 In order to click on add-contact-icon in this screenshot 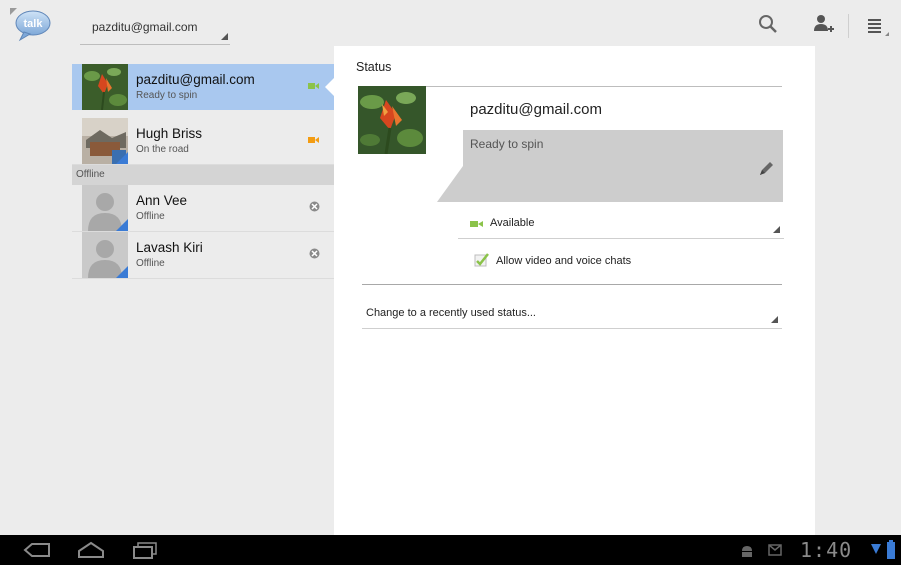, I will do `click(824, 23)`.